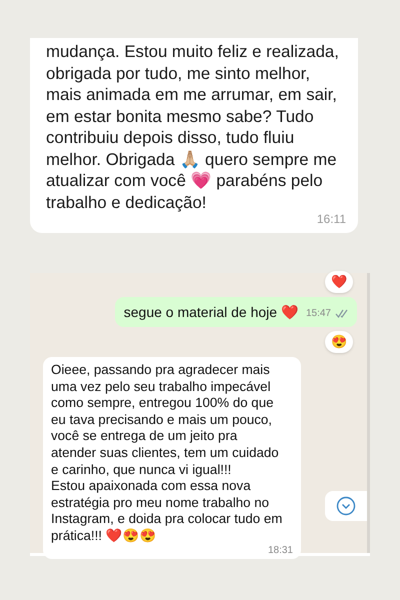  Describe the element at coordinates (331, 219) in the screenshot. I see `message-time: 16:11` at that location.